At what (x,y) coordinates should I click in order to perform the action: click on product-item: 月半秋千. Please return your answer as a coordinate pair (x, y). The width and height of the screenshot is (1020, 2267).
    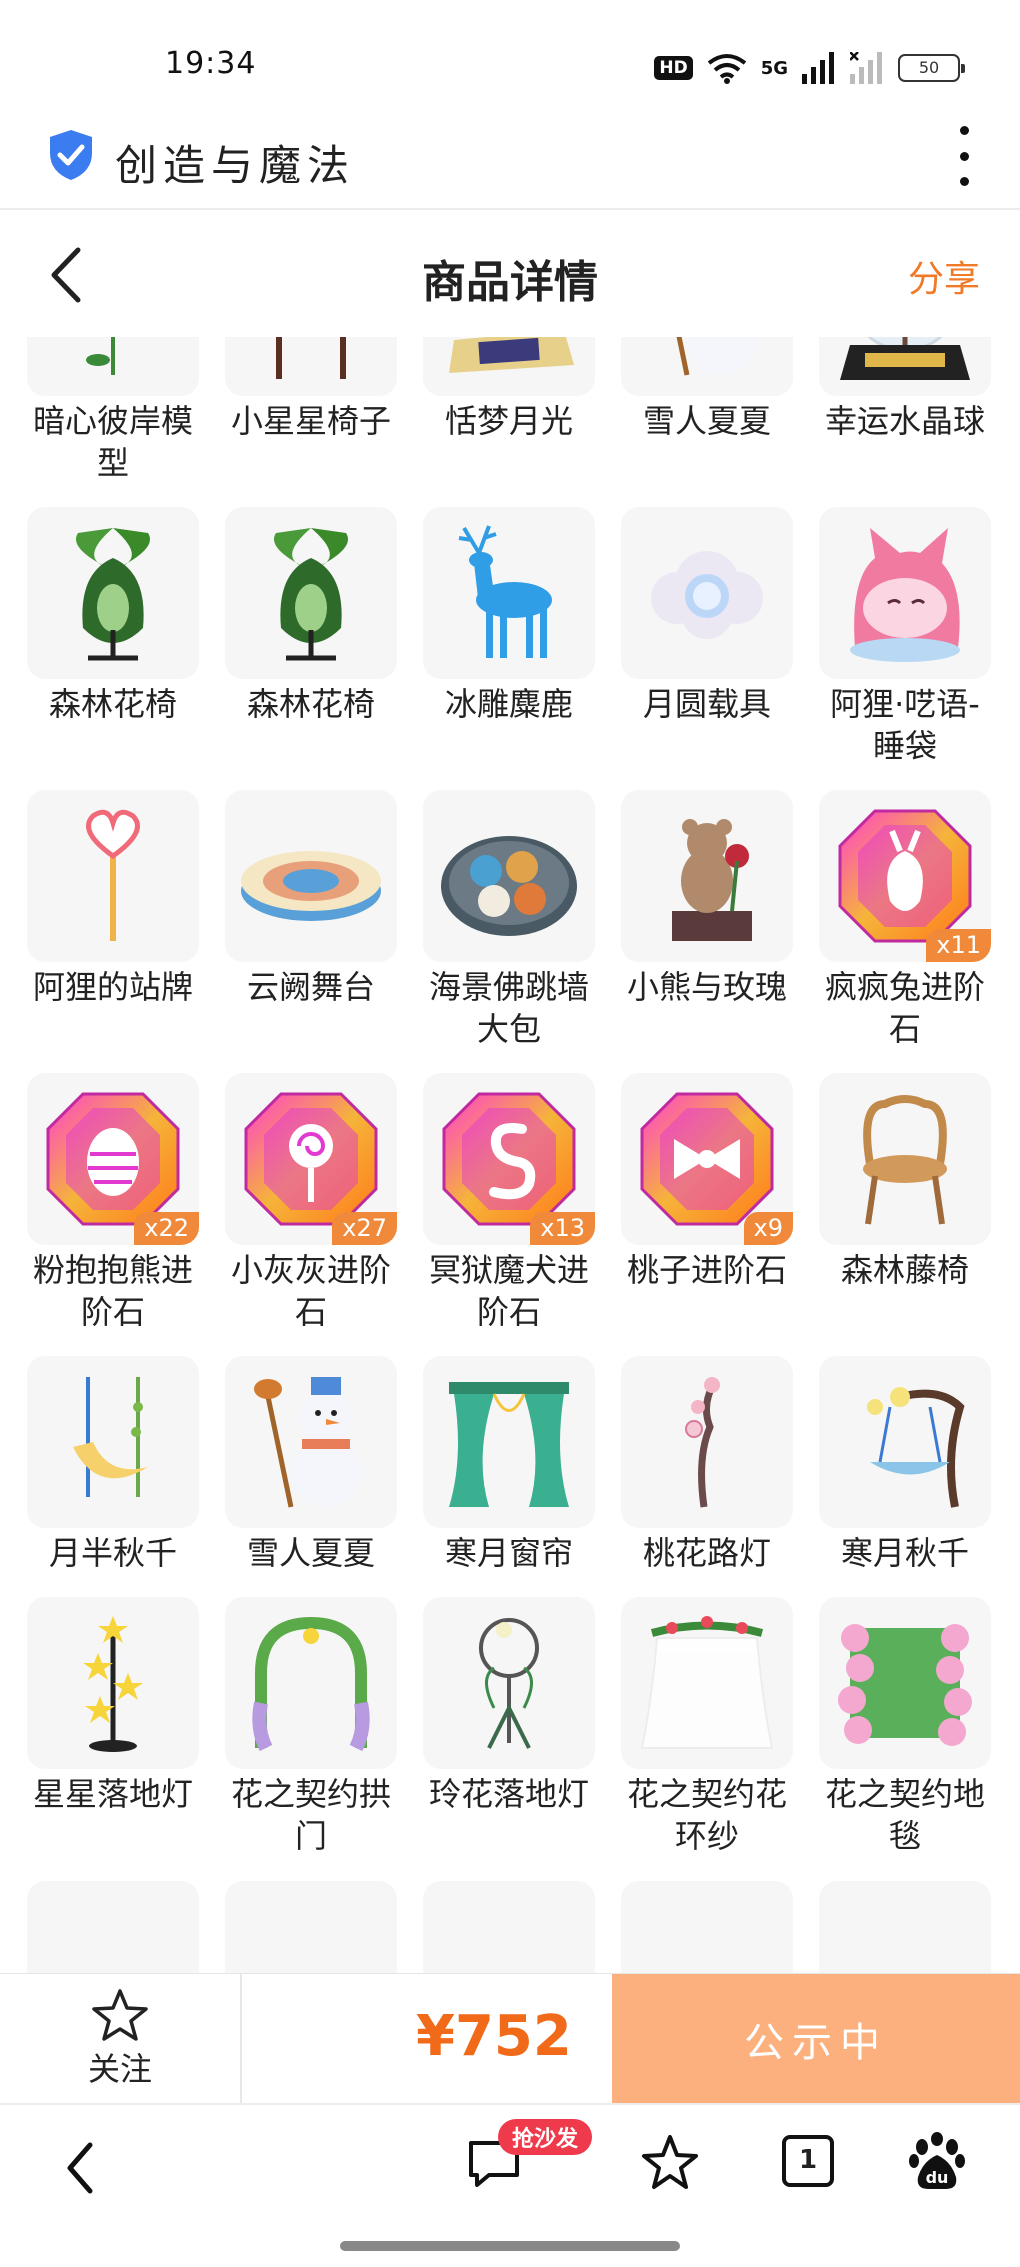
    Looking at the image, I should click on (113, 1465).